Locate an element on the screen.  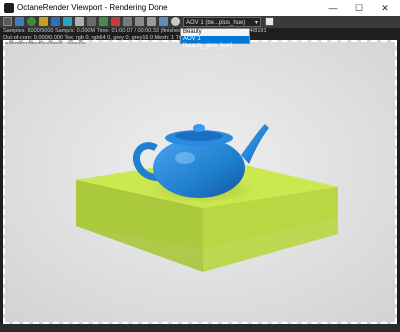
aov-dropdown-list: Beauty AOV 1 [beauty_plus_hue] is located at coordinates (215, 38).